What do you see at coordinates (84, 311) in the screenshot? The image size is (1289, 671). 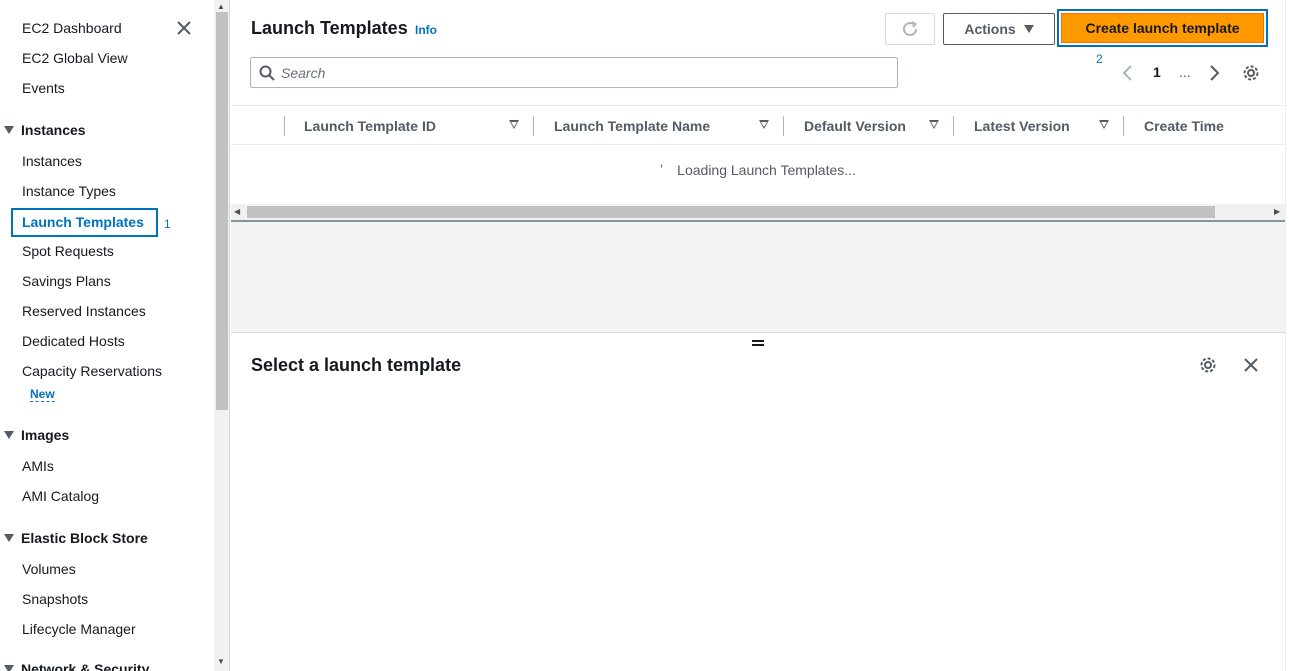 I see `nav-reserved-instances: Reserved Instances` at bounding box center [84, 311].